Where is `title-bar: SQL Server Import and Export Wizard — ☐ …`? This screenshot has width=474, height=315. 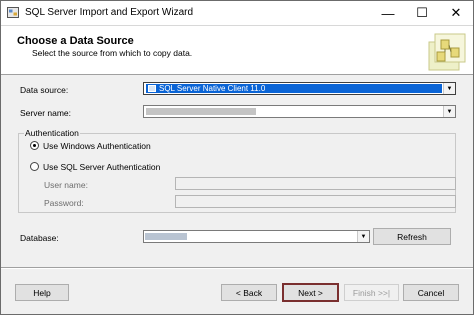
title-bar: SQL Server Import and Export Wizard — ☐ … is located at coordinates (237, 13).